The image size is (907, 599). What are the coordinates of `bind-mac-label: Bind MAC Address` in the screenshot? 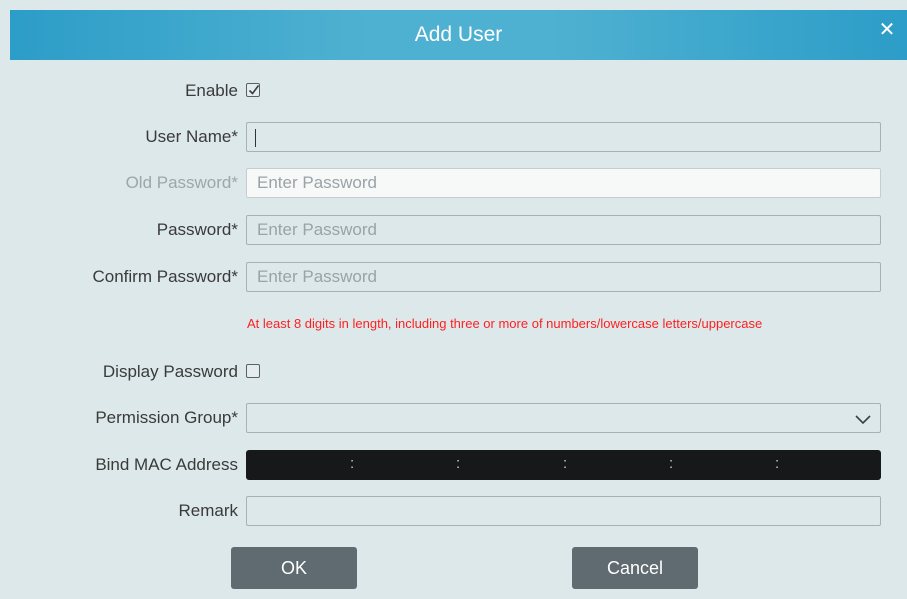 It's located at (166, 464).